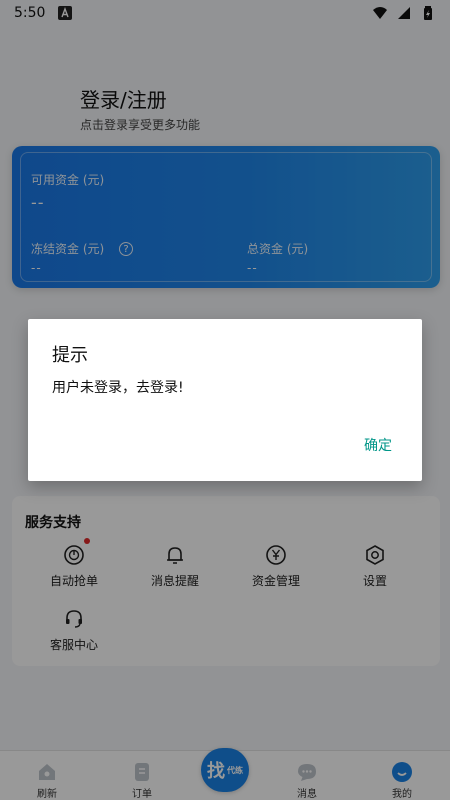 The image size is (450, 800). What do you see at coordinates (70, 355) in the screenshot?
I see `dialog-title: 提示` at bounding box center [70, 355].